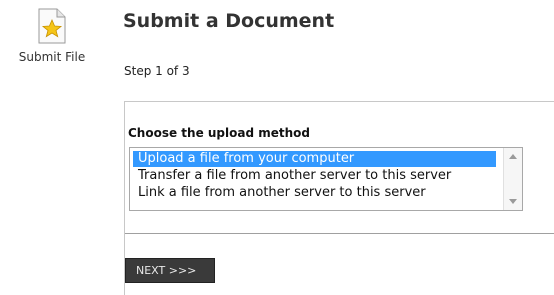 Image resolution: width=554 pixels, height=295 pixels. Describe the element at coordinates (314, 159) in the screenshot. I see `option-upload-from-computer: Upload a file from your computer` at that location.